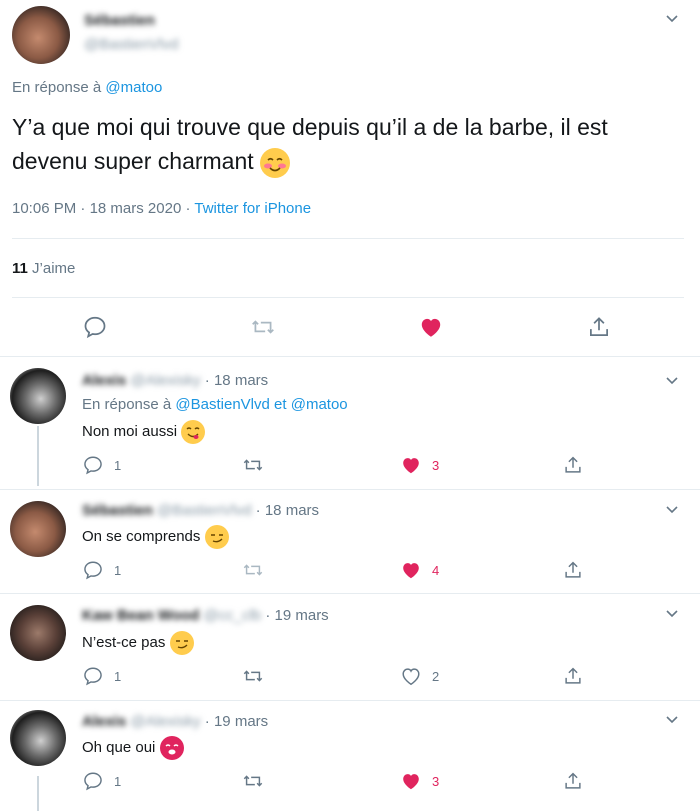  I want to click on likes-count: 11, so click(20, 268).